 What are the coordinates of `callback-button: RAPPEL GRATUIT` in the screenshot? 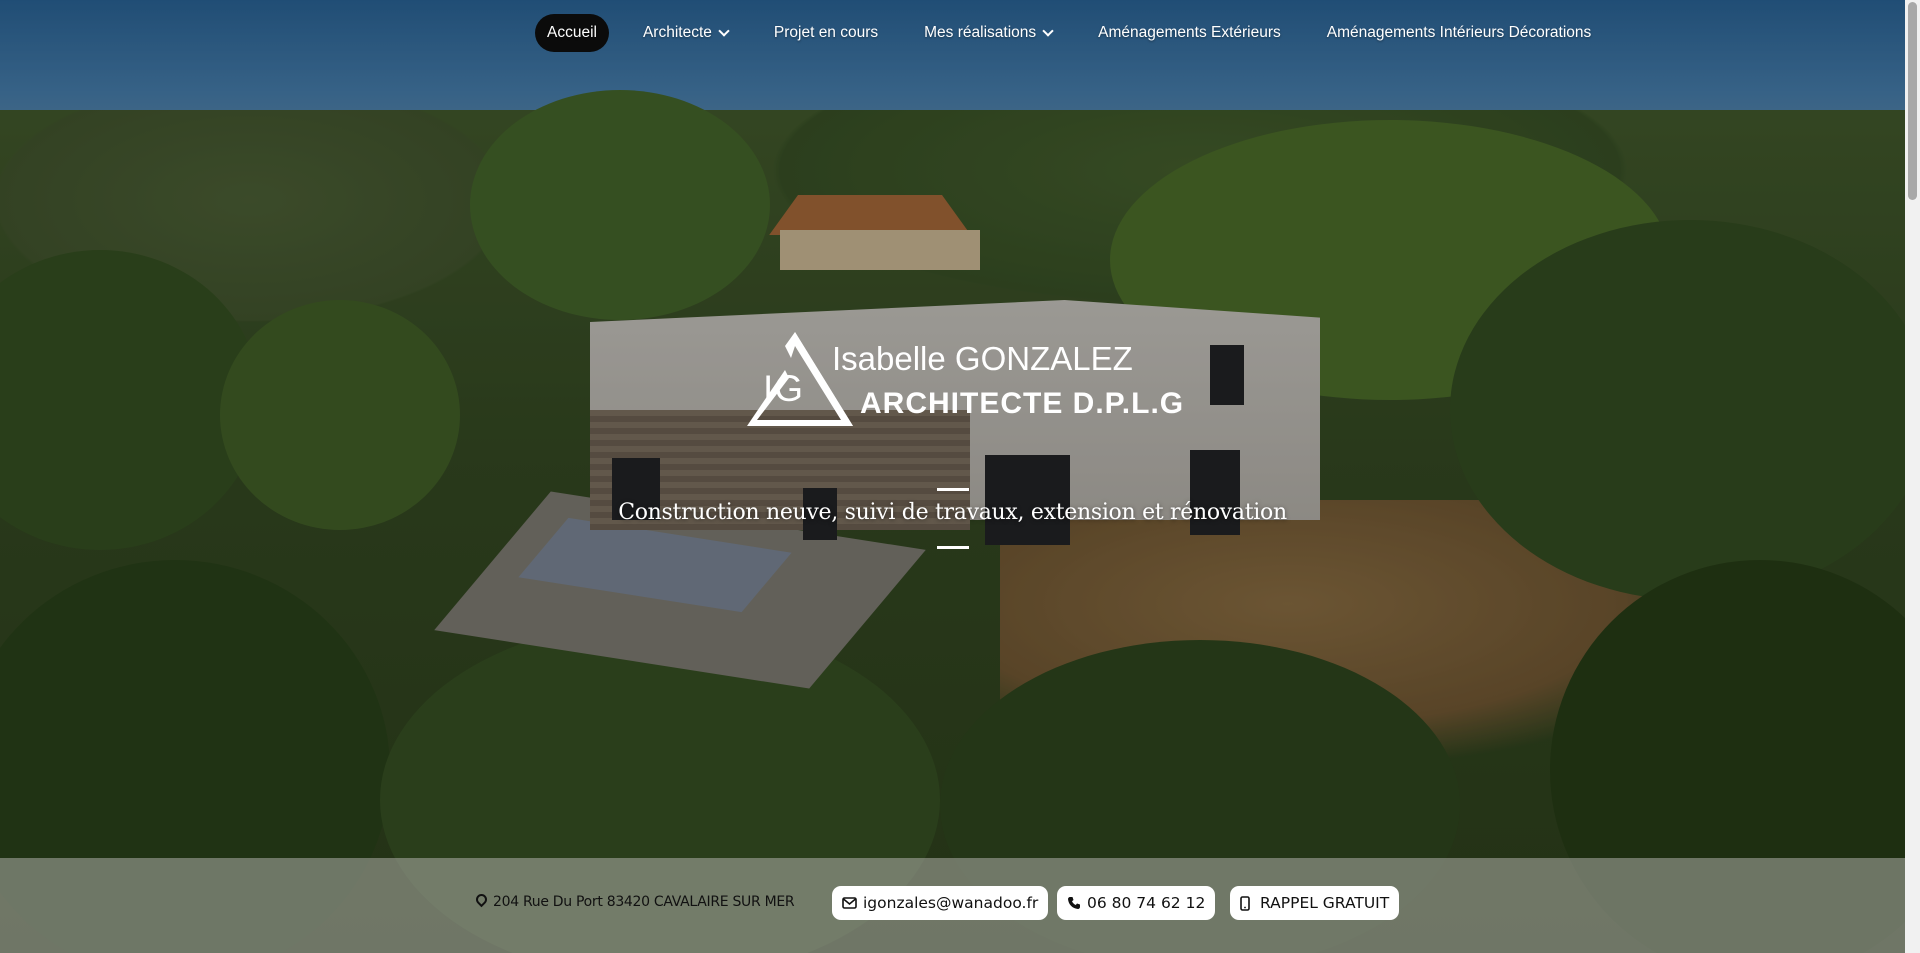 It's located at (1315, 903).